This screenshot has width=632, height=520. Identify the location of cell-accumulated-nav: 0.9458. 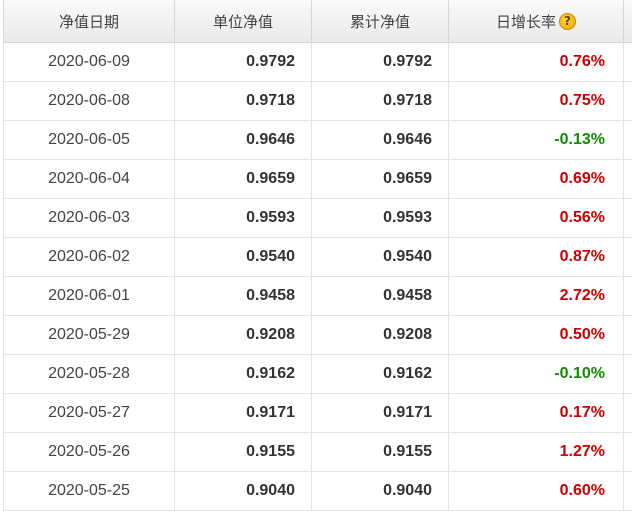
(380, 296).